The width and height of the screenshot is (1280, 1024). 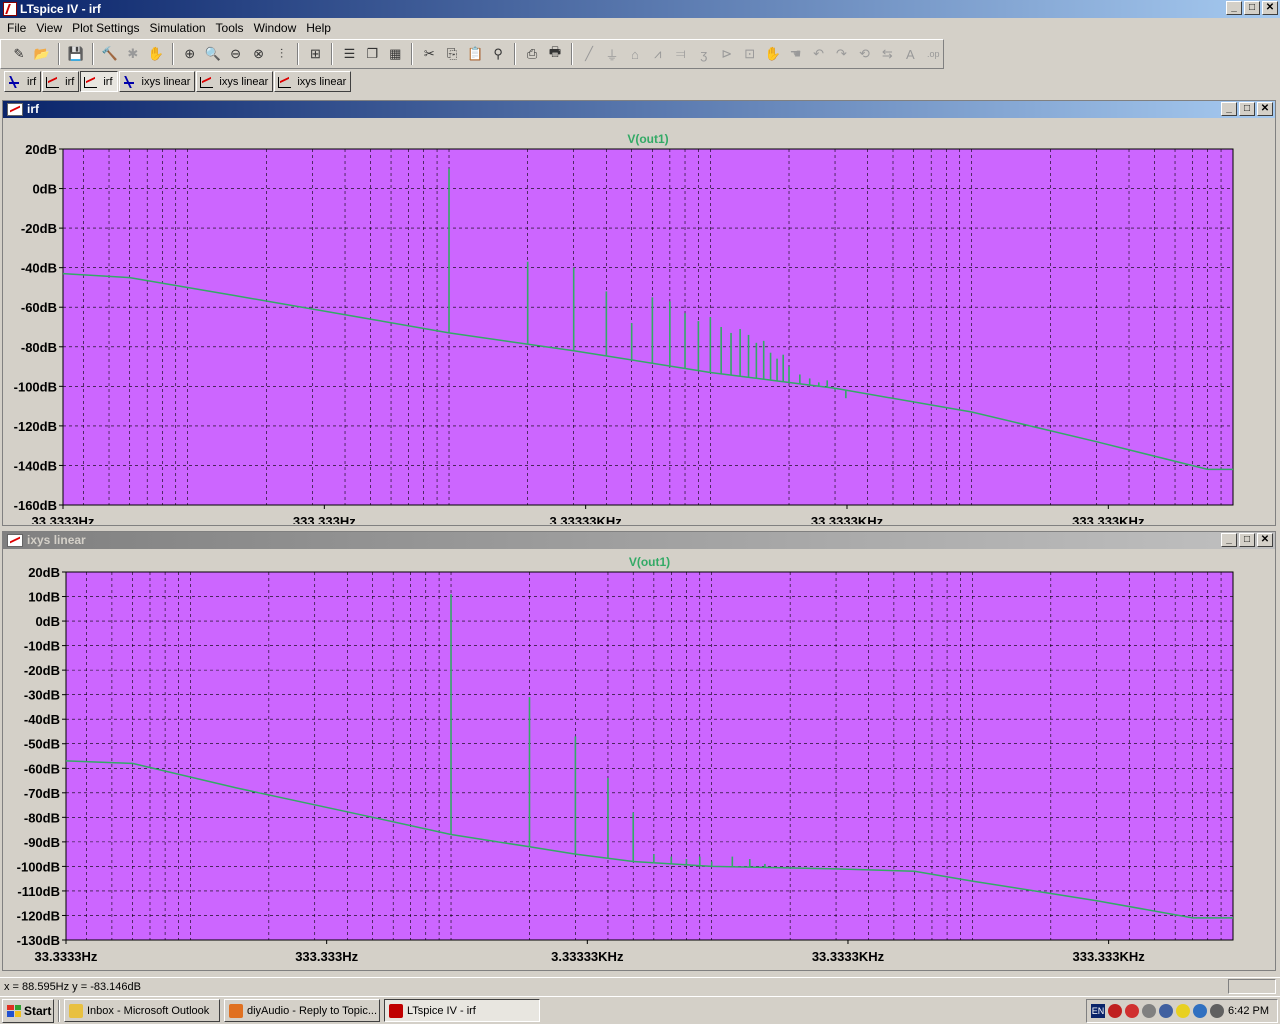 What do you see at coordinates (1166, 1011) in the screenshot?
I see `security-icon` at bounding box center [1166, 1011].